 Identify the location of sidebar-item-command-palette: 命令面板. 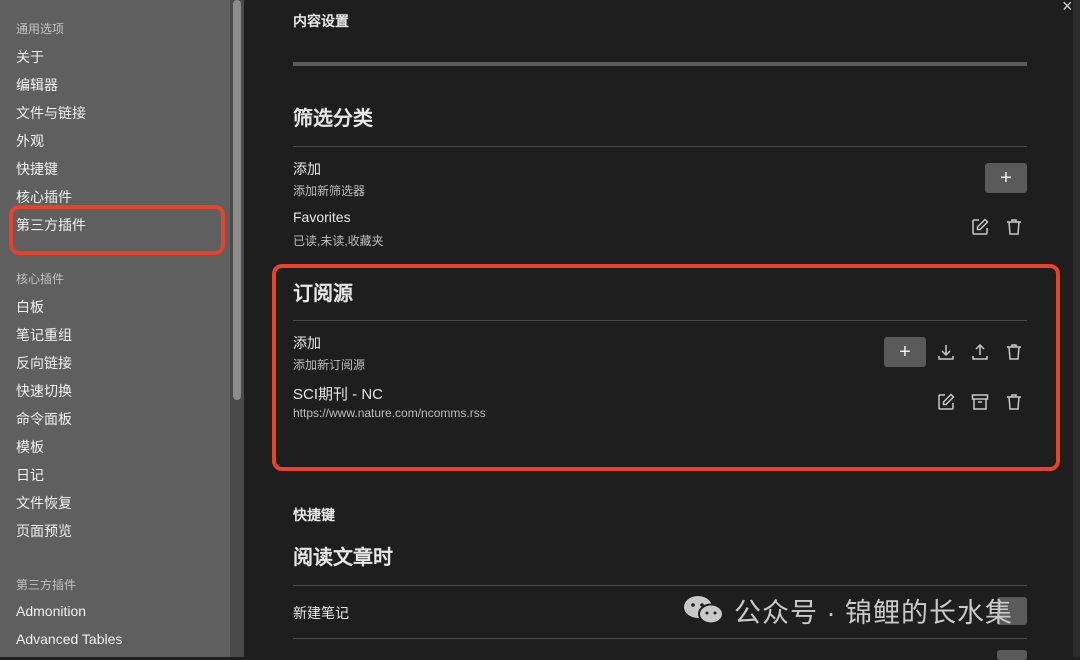
(44, 419).